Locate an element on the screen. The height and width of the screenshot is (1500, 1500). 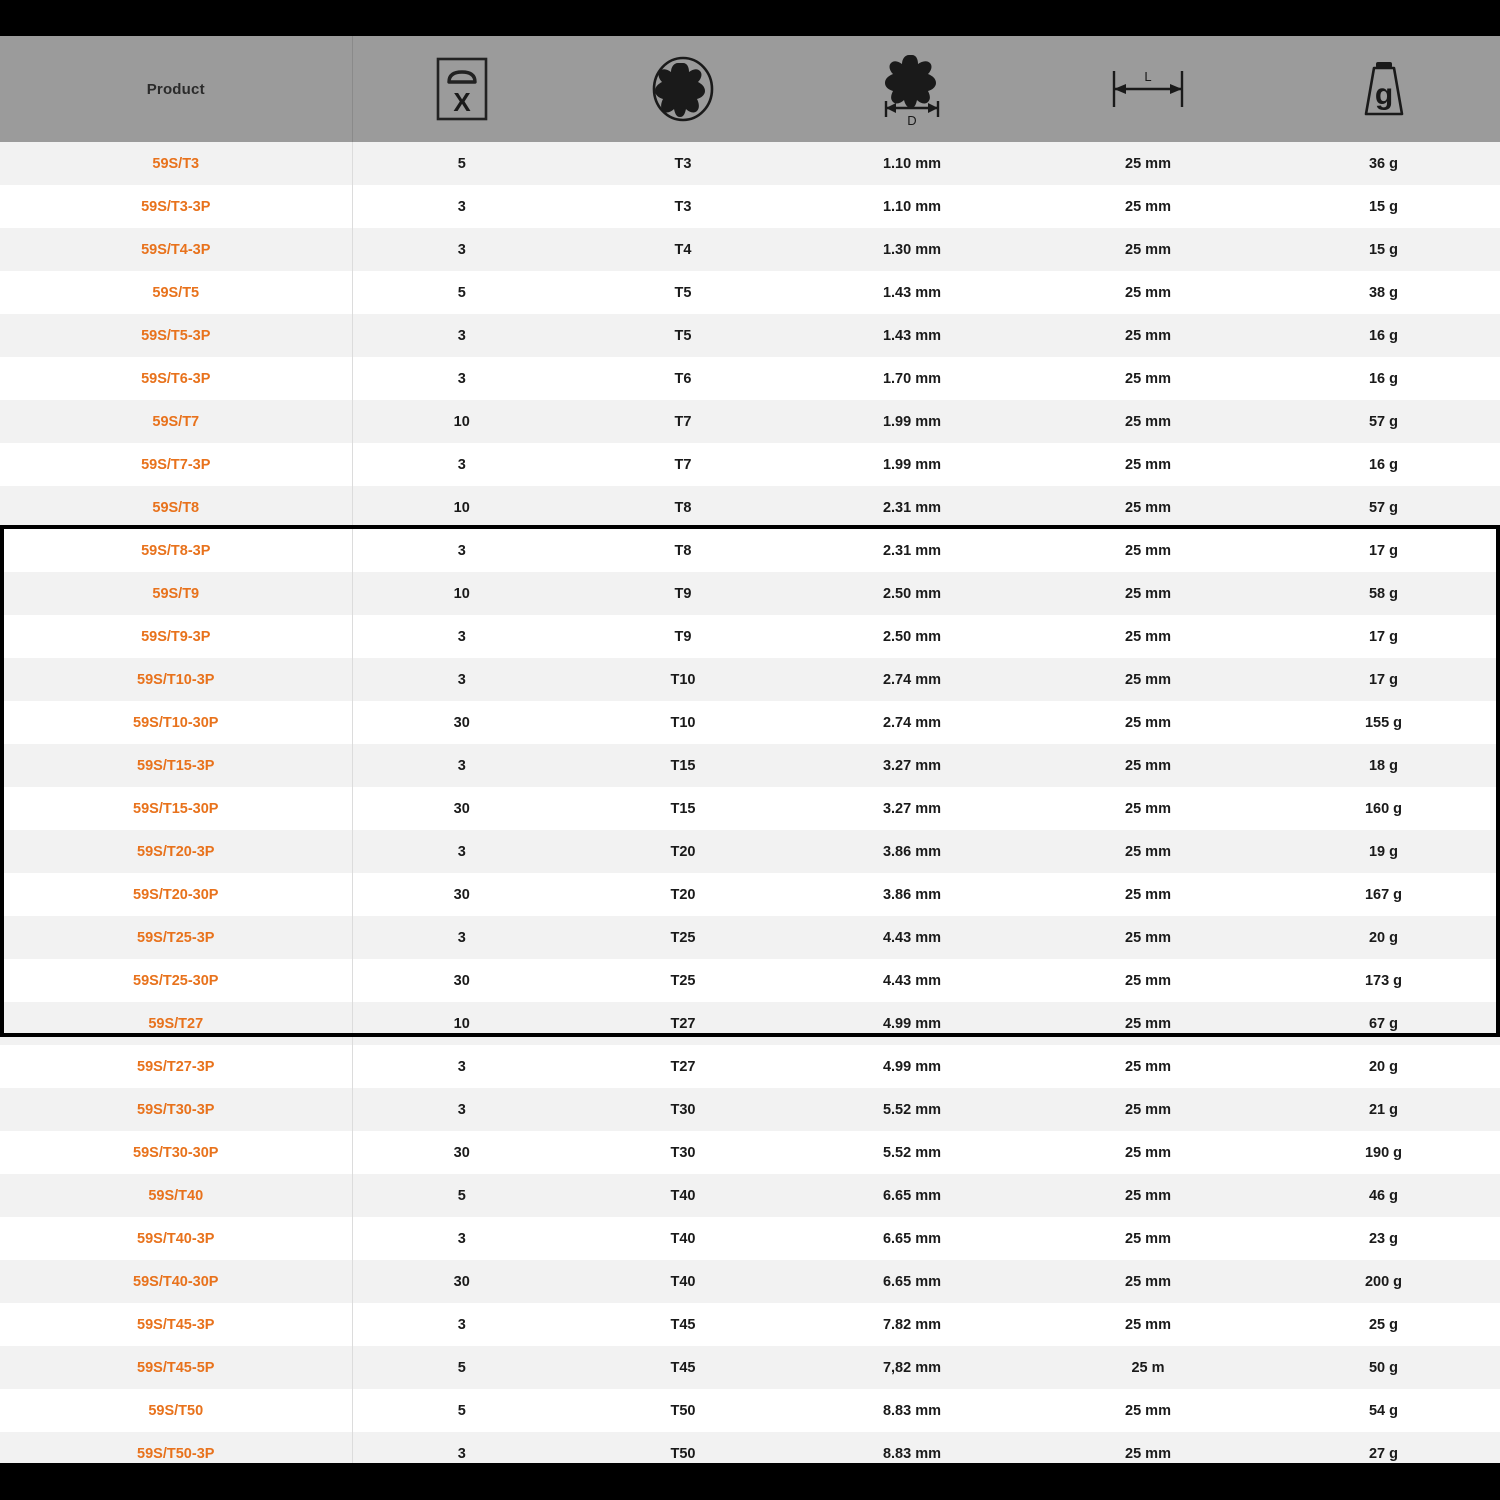
cell-diameter: 3.86 mm is located at coordinates (912, 851).